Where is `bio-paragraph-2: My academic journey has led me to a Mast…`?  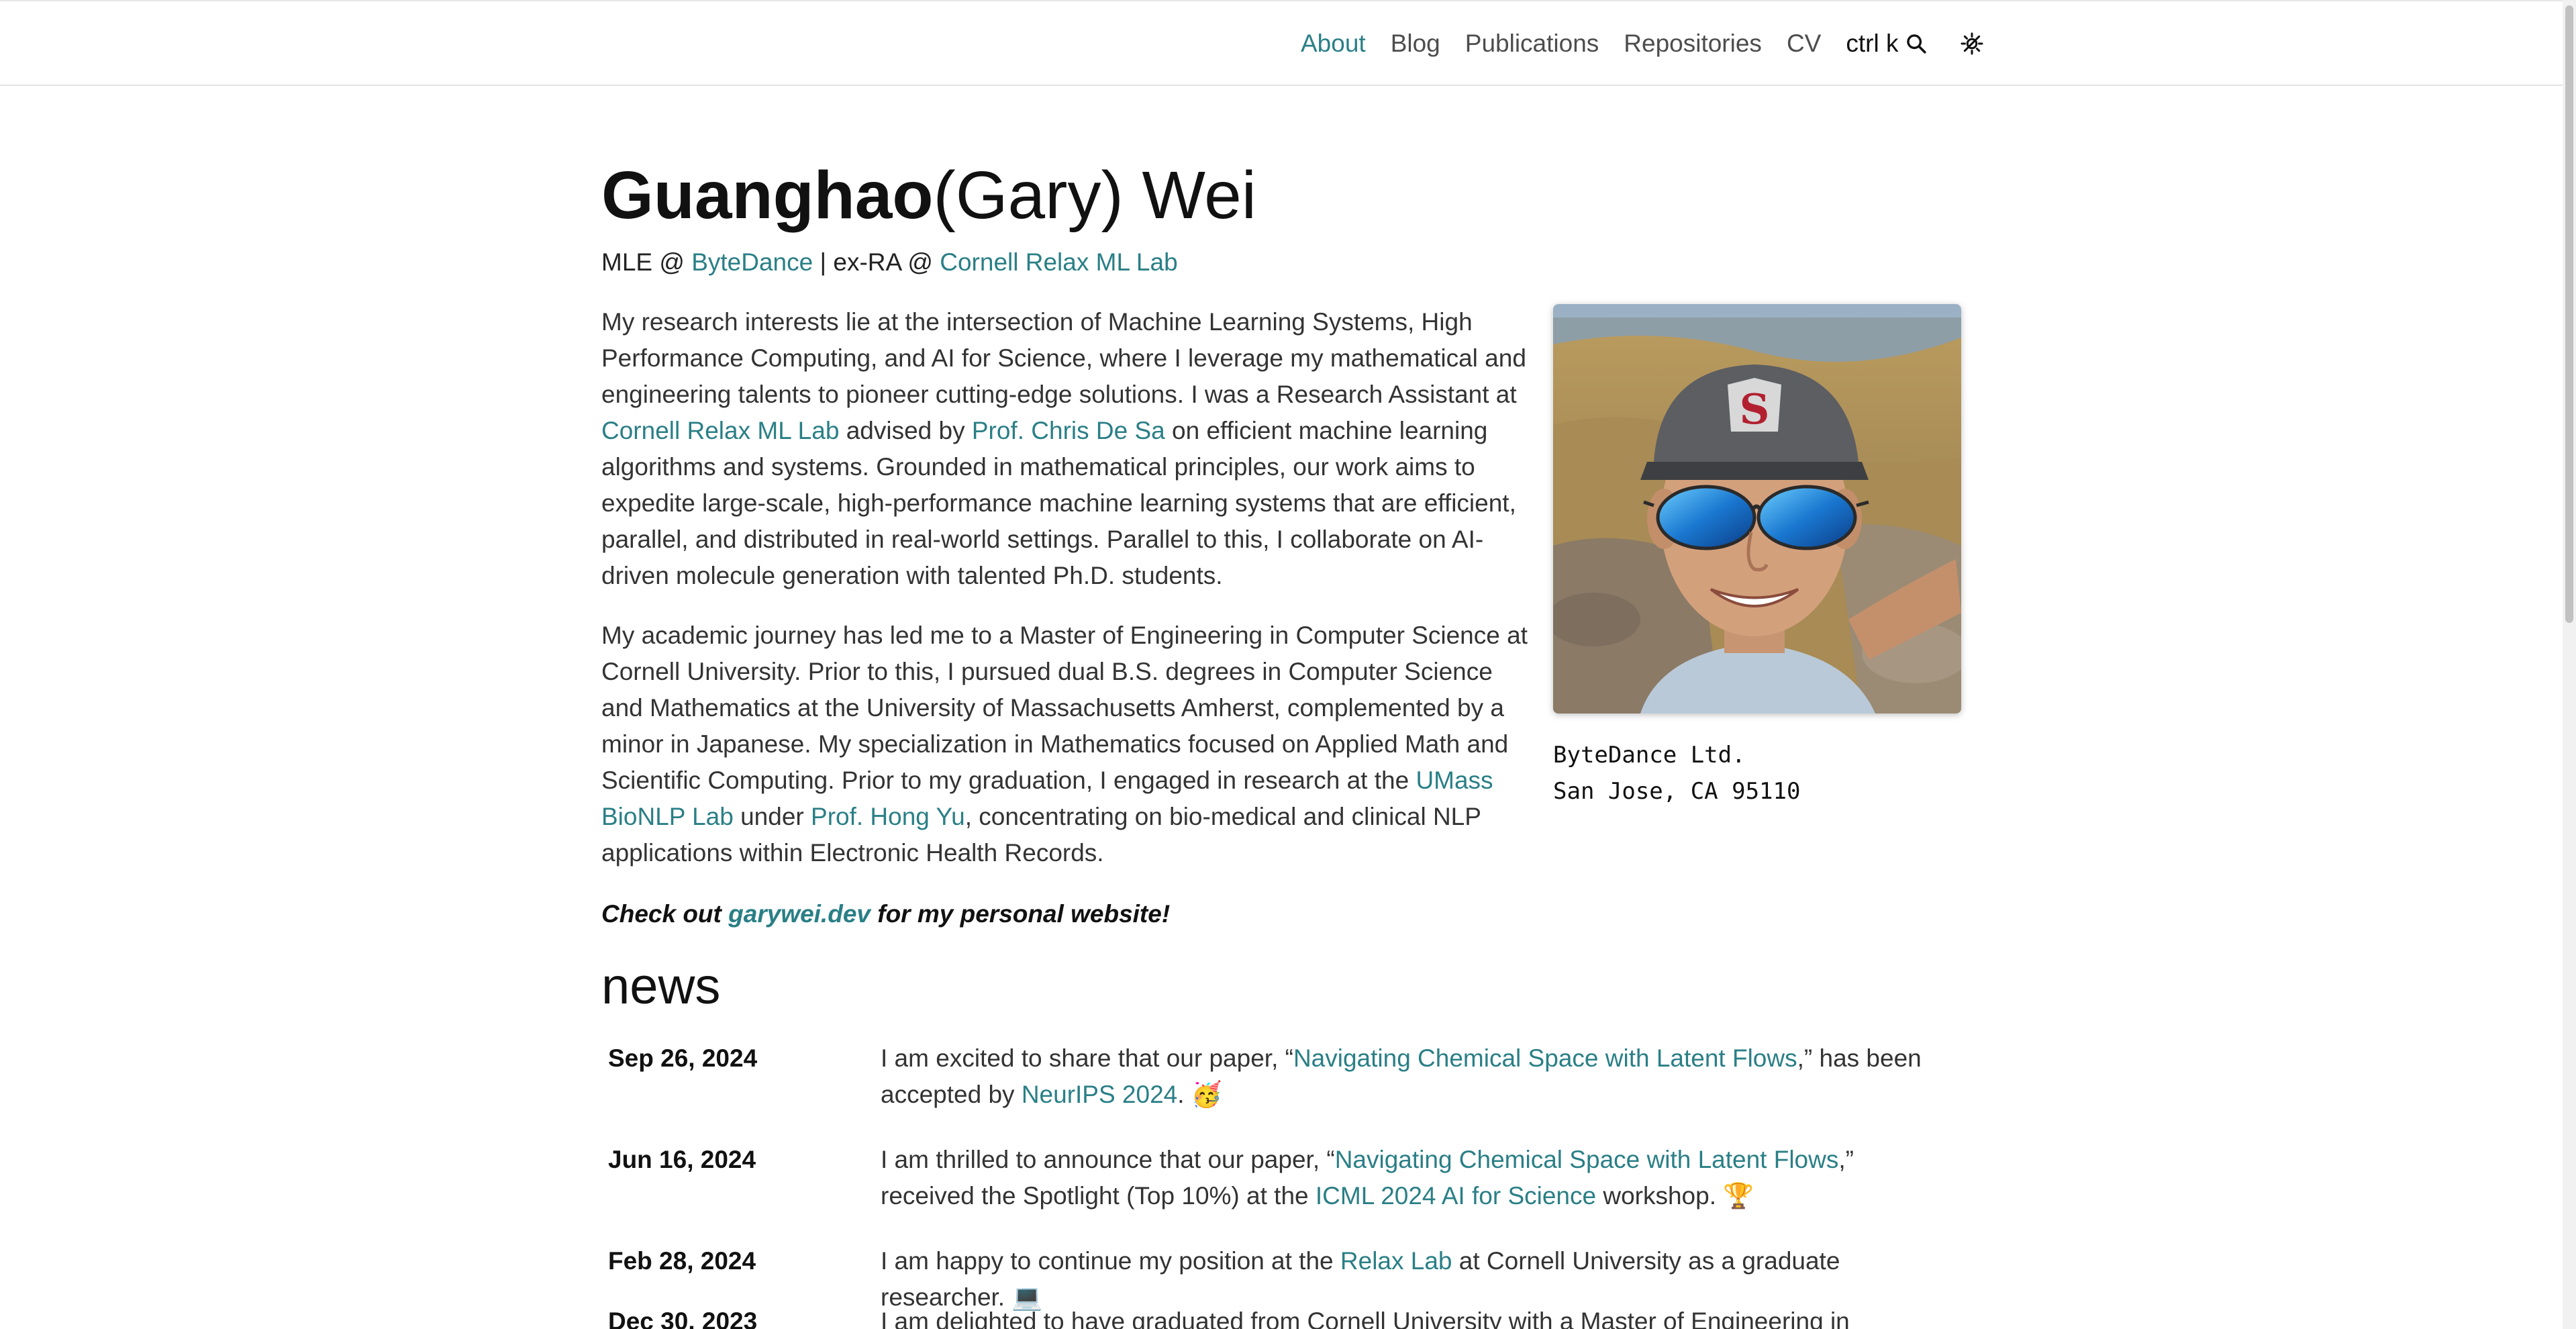 bio-paragraph-2: My academic journey has led me to a Mast… is located at coordinates (1064, 745).